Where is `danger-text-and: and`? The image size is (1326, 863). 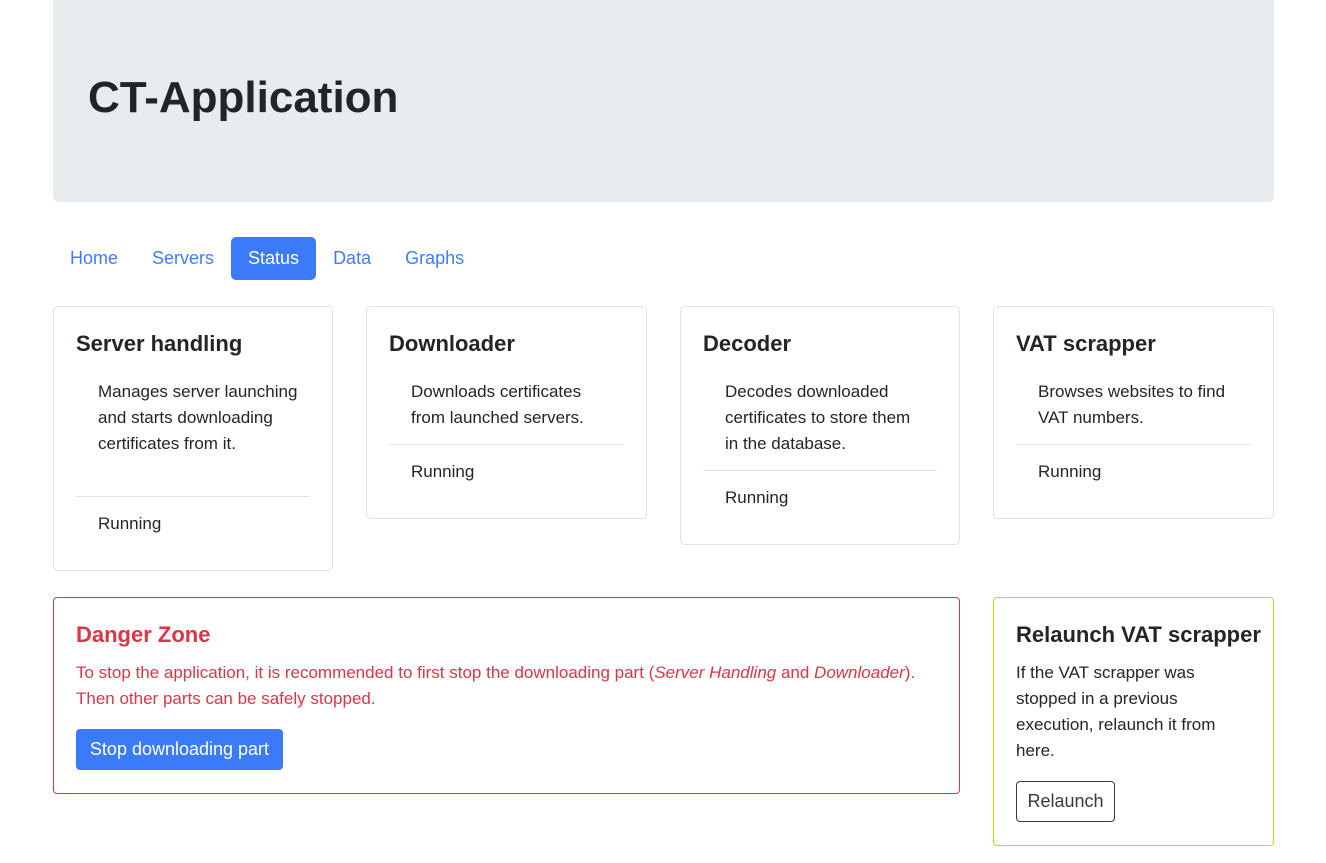
danger-text-and: and is located at coordinates (795, 672).